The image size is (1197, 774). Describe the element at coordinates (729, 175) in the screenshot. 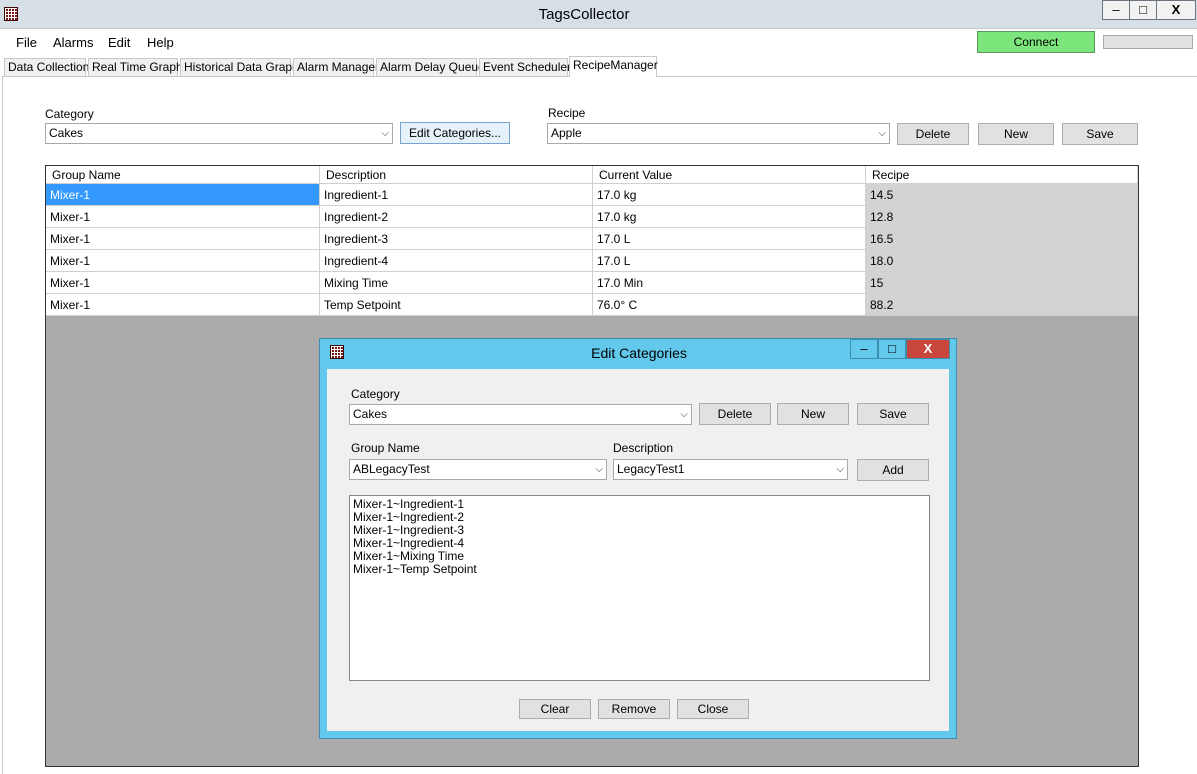

I see `column-header-current-value: Current Value` at that location.